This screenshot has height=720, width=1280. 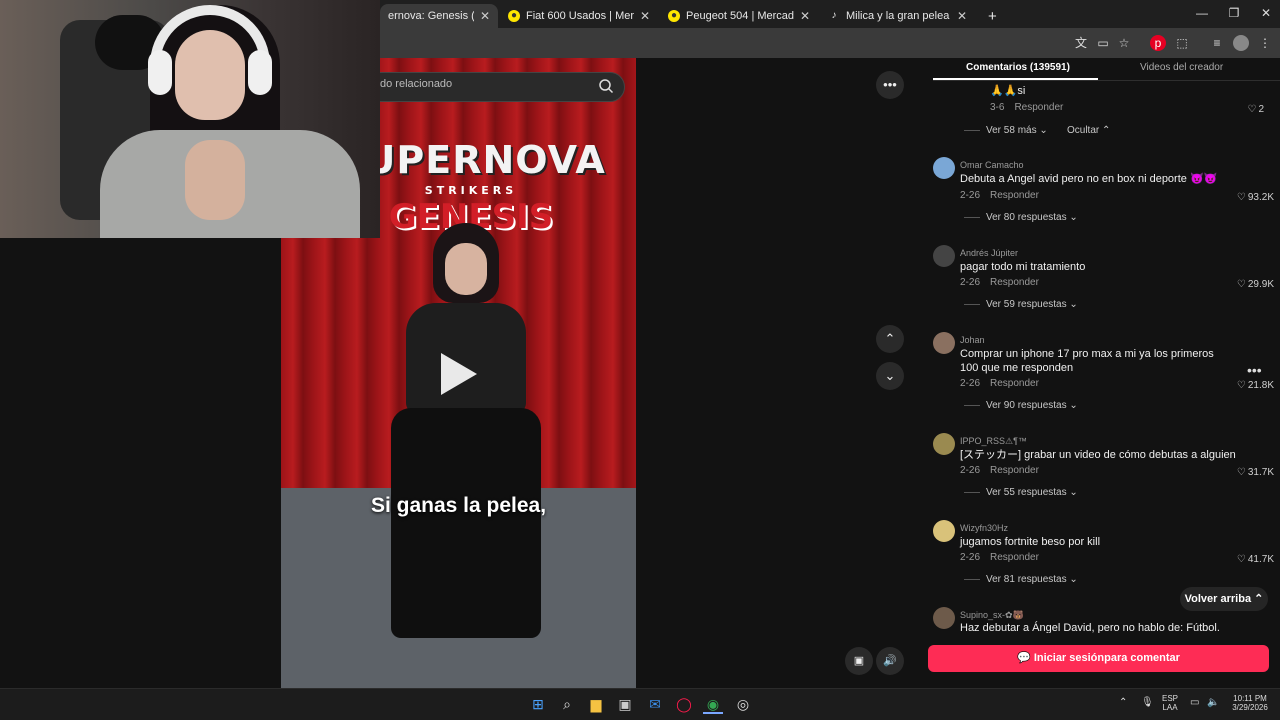 I want to click on view-replies-button: Ver 90 respuestas ⌄, so click(x=1021, y=405).